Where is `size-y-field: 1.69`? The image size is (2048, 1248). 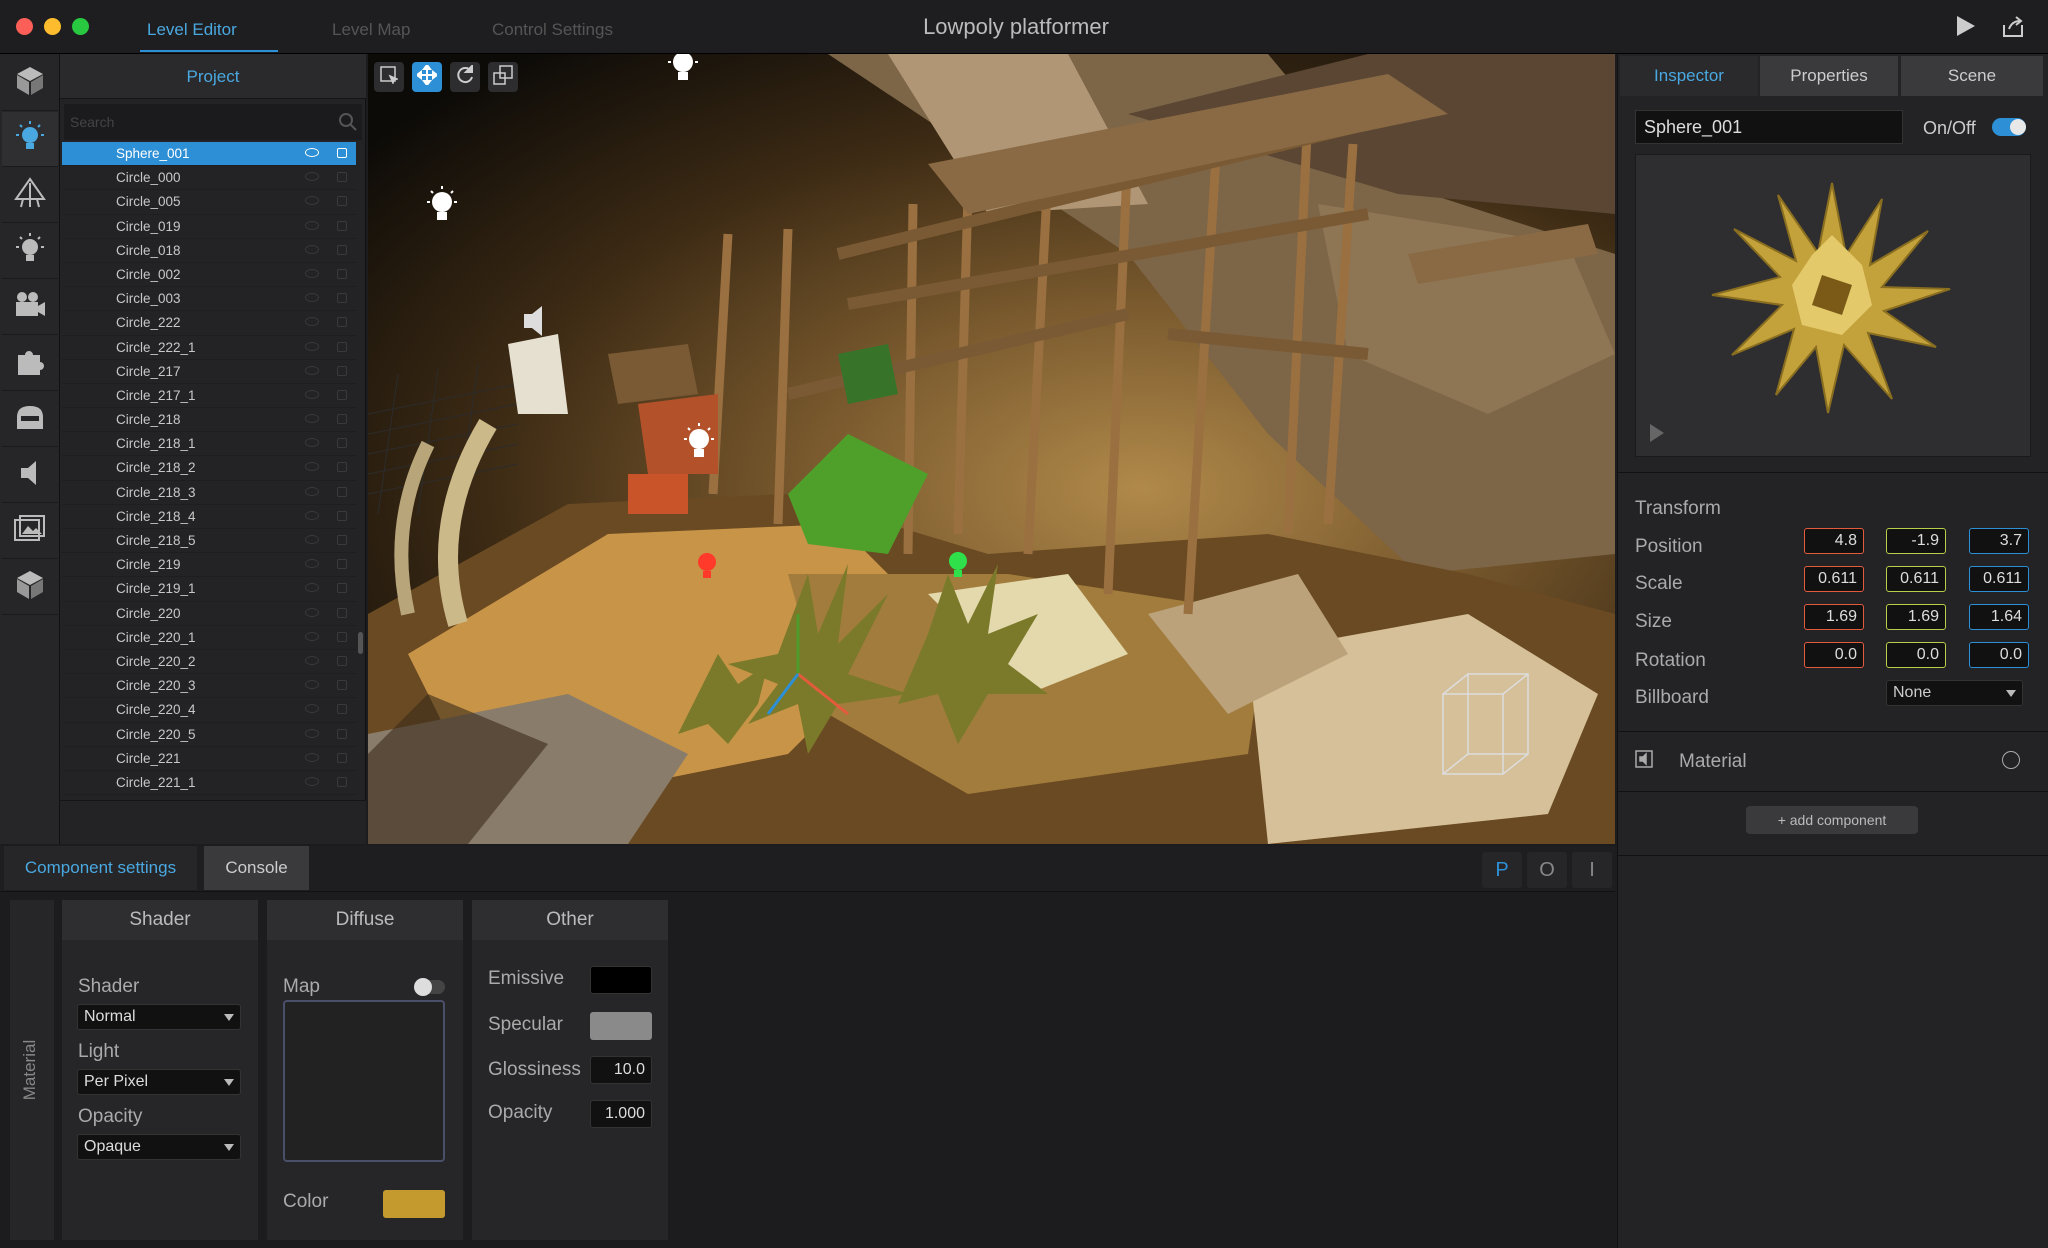 size-y-field: 1.69 is located at coordinates (1916, 617).